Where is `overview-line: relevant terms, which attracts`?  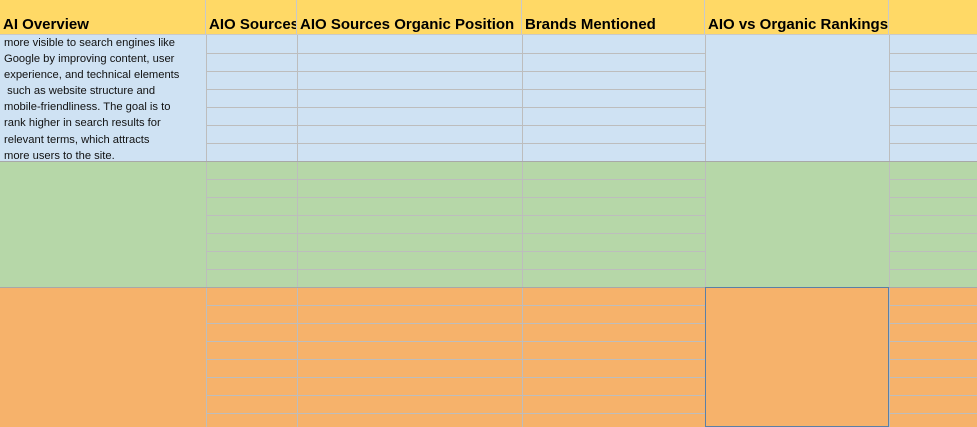 overview-line: relevant terms, which attracts is located at coordinates (77, 139).